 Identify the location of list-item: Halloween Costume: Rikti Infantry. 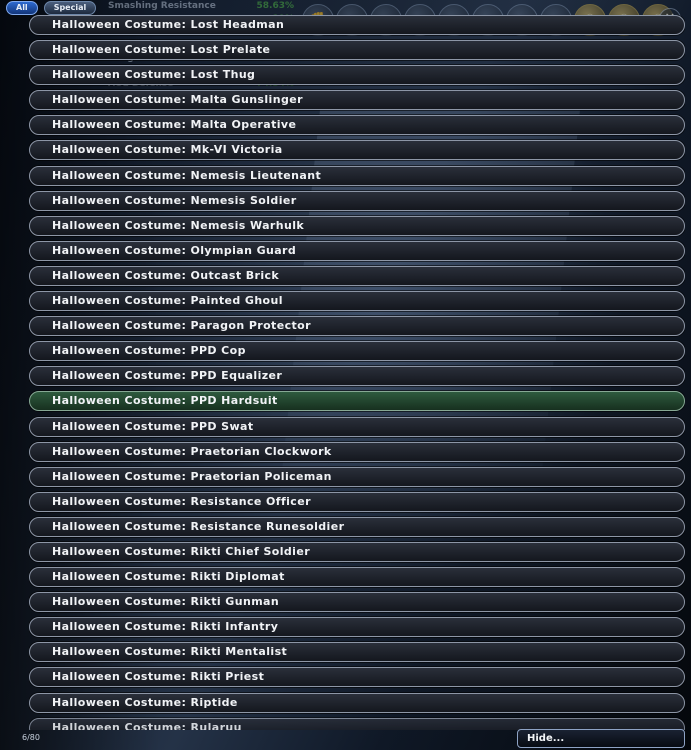
(357, 627).